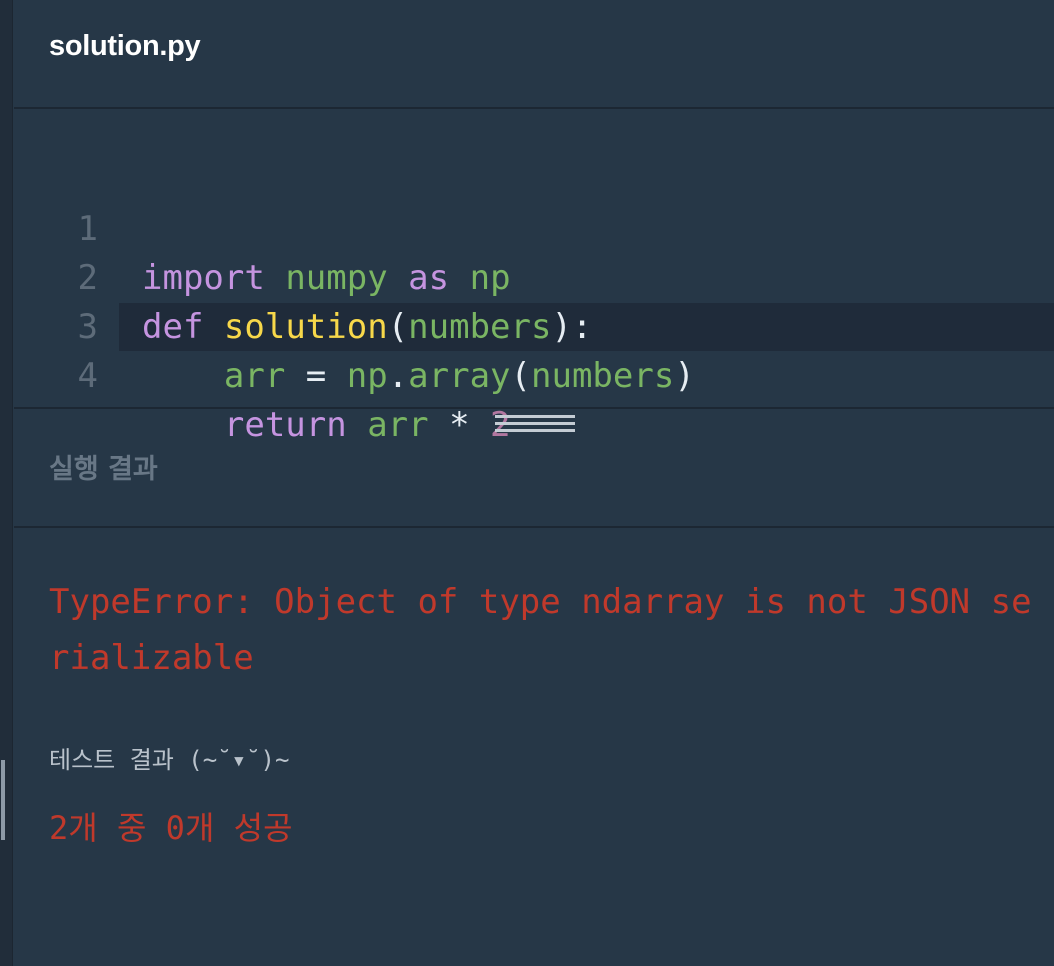 This screenshot has height=966, width=1054. I want to click on code-line-2: 2 def solution(numbers):, so click(534, 276).